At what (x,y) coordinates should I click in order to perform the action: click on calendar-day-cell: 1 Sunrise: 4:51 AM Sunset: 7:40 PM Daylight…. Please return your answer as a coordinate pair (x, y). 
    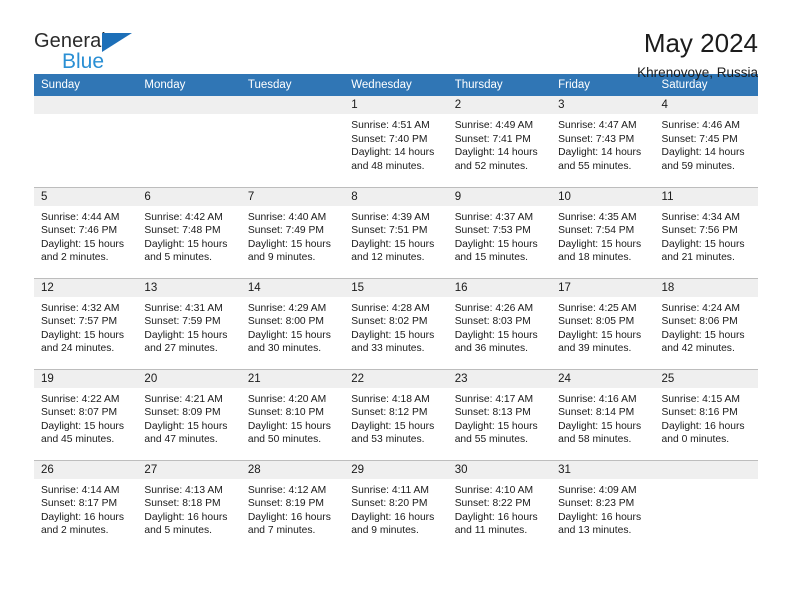
    Looking at the image, I should click on (396, 141).